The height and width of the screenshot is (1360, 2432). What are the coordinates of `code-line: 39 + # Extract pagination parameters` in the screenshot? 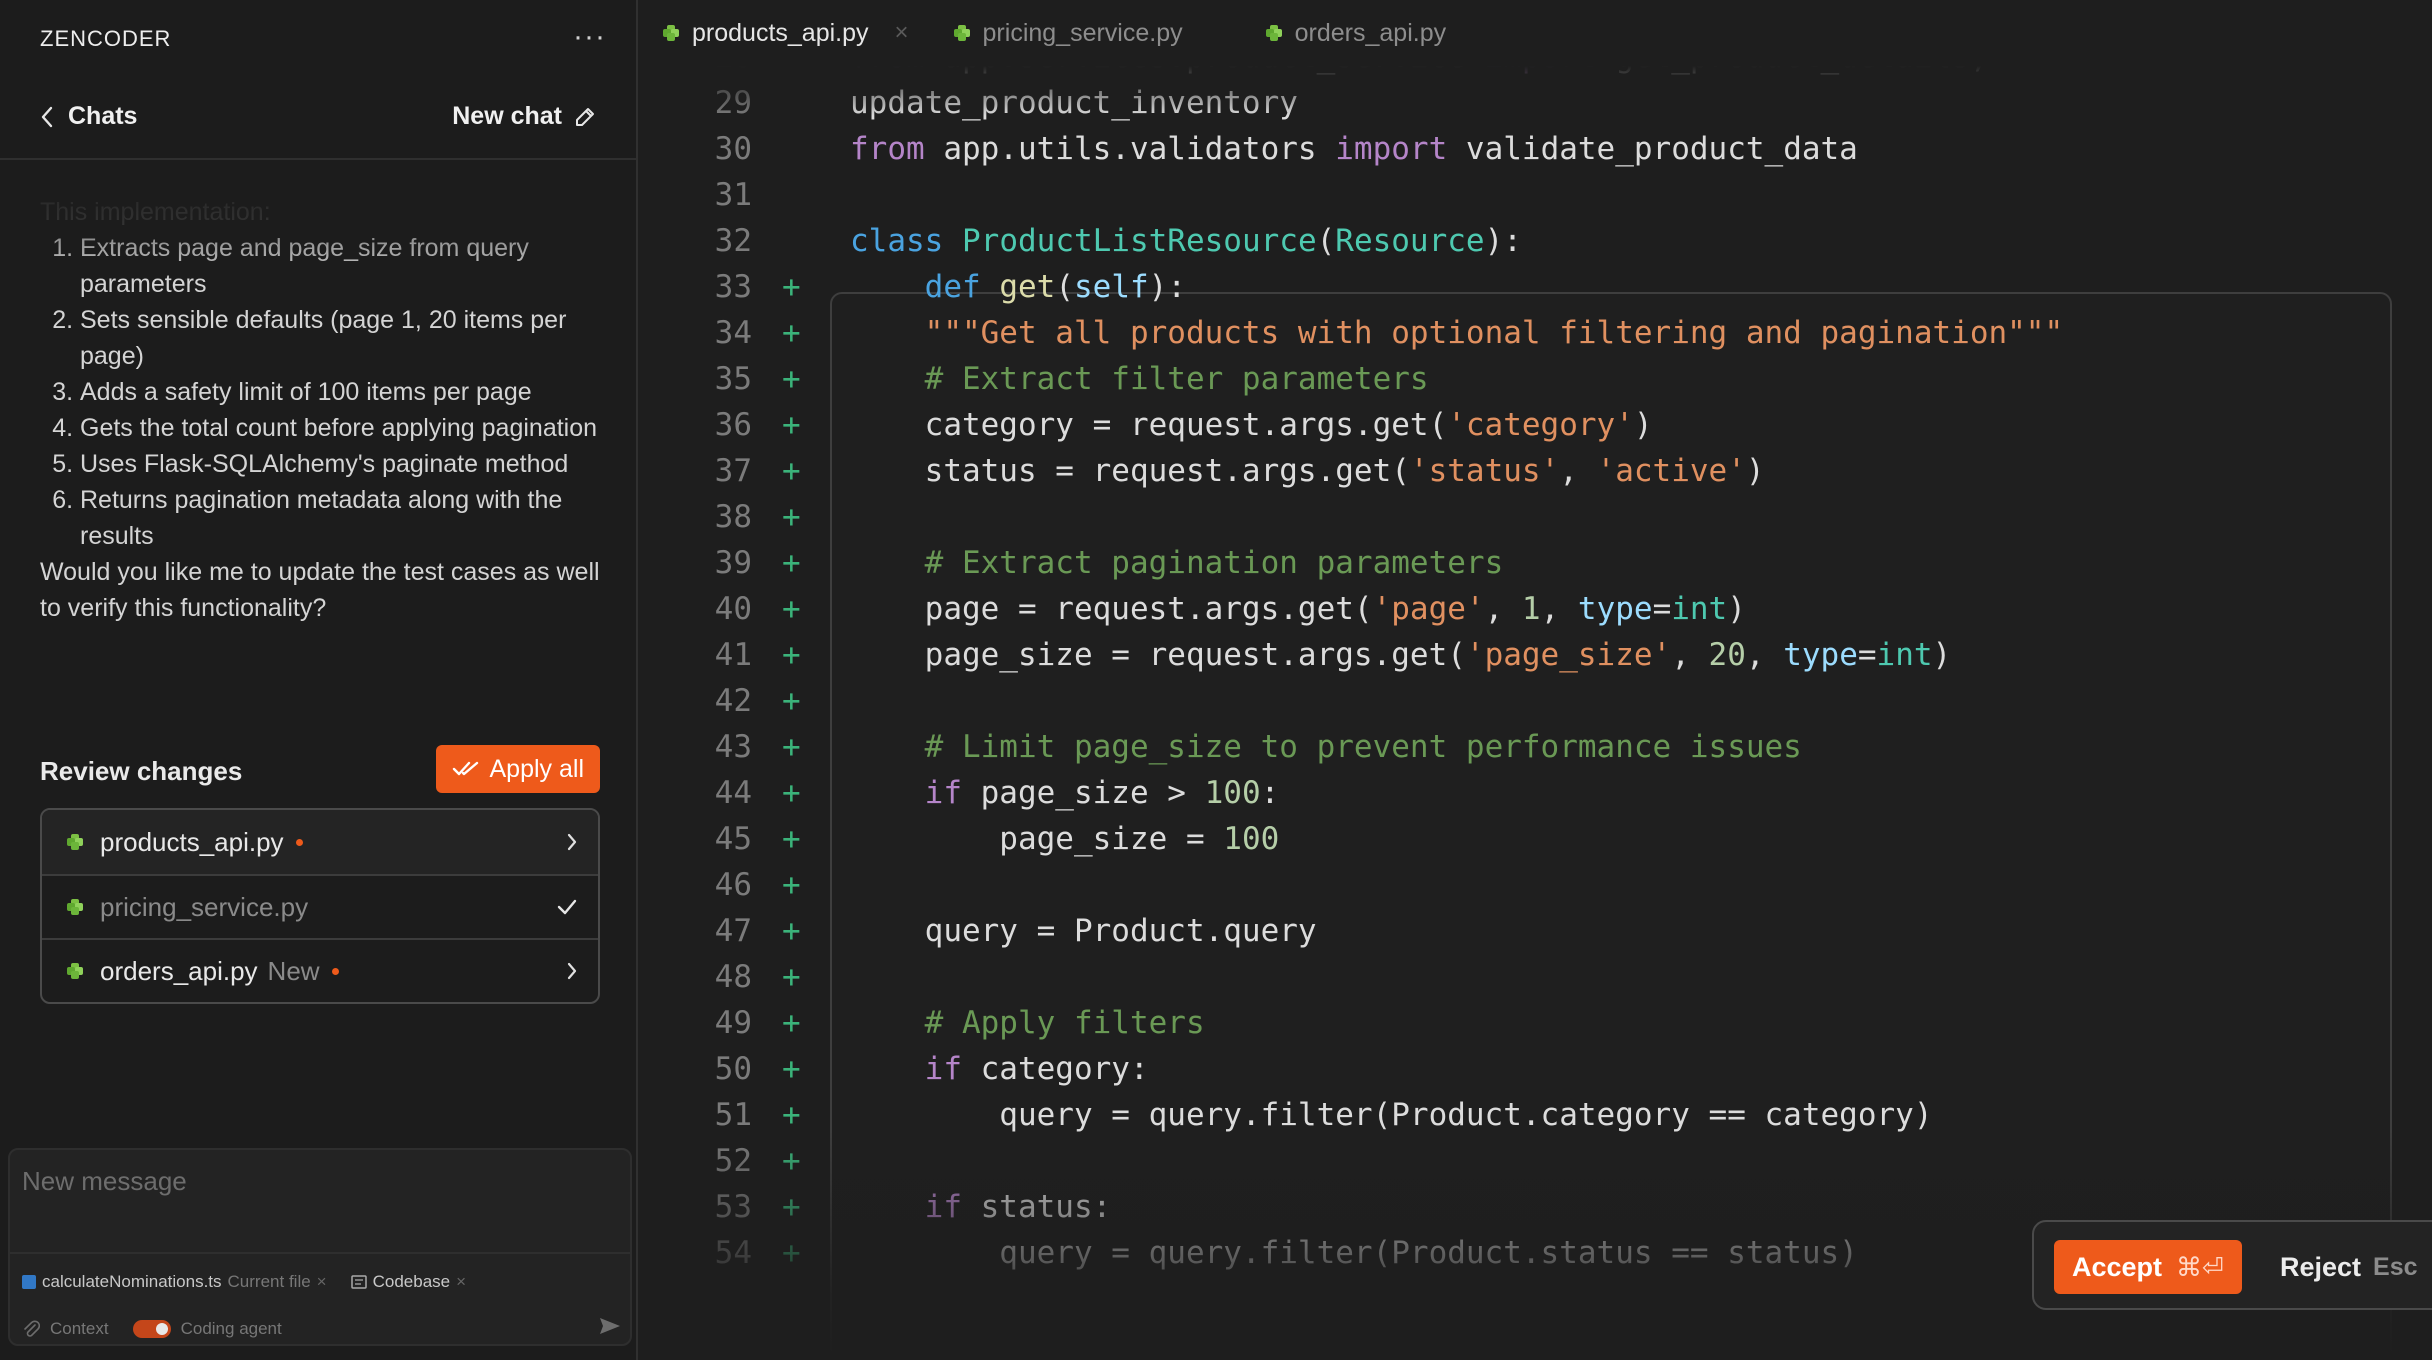 It's located at (1536, 563).